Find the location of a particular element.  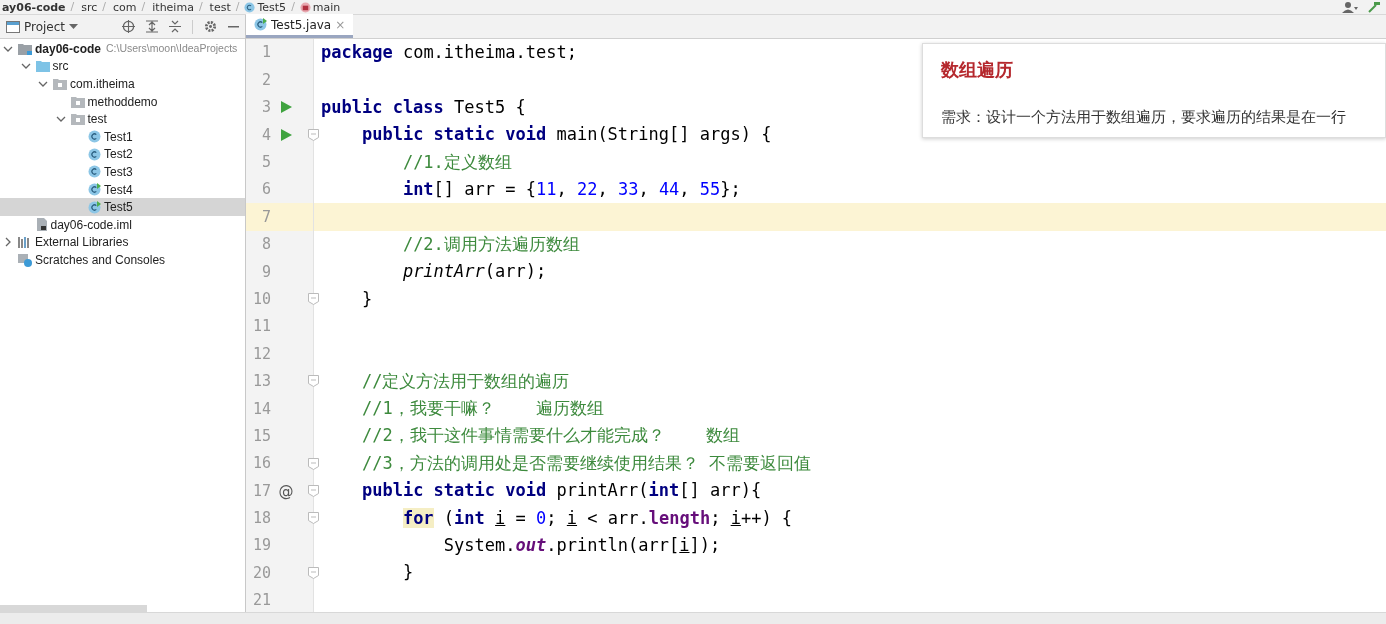

implements-marker: @ is located at coordinates (286, 491).